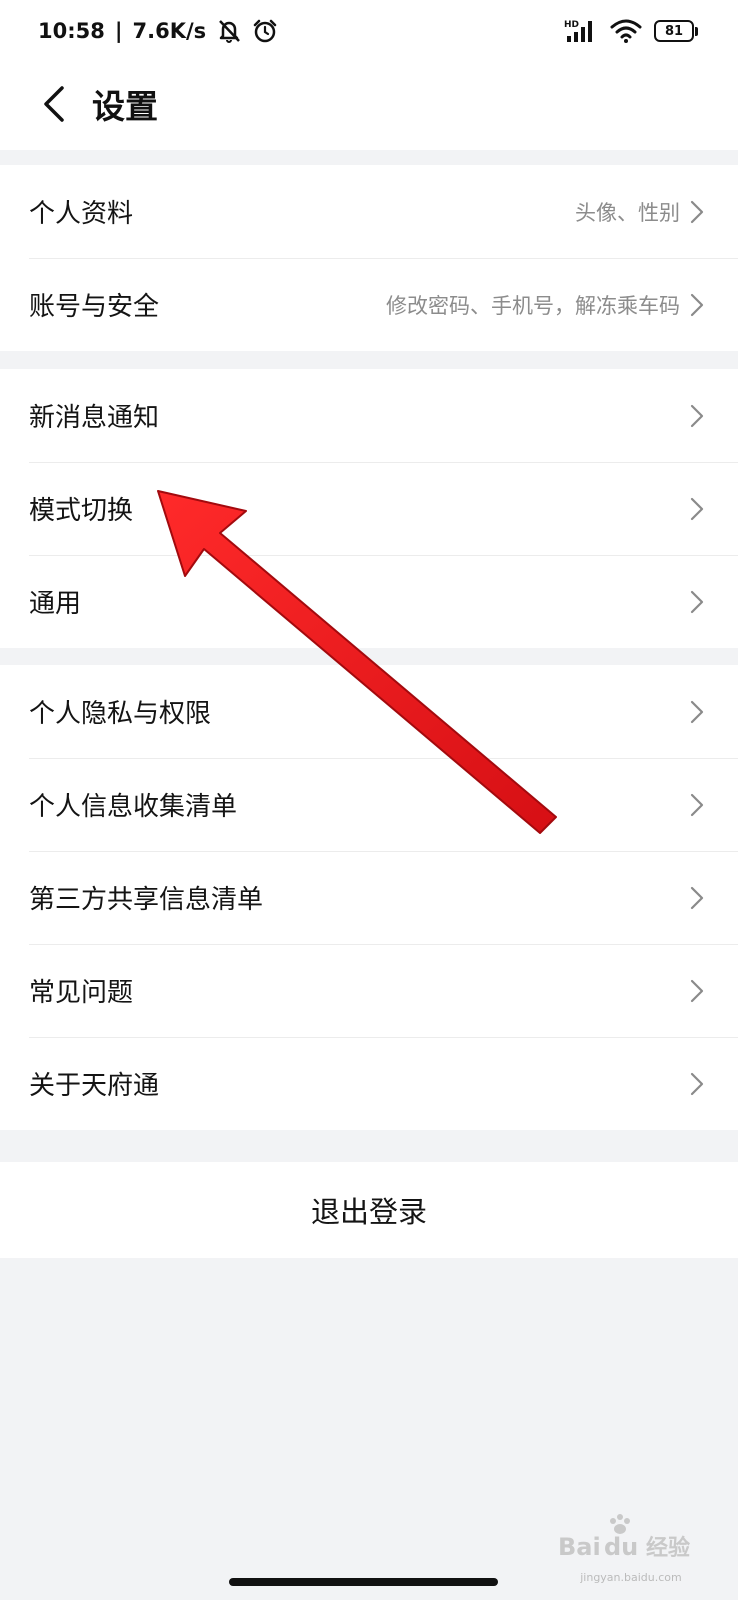 Image resolution: width=738 pixels, height=1600 pixels. What do you see at coordinates (369, 711) in the screenshot?
I see `settings-item-privacy-permissions: 个人隐私与权限` at bounding box center [369, 711].